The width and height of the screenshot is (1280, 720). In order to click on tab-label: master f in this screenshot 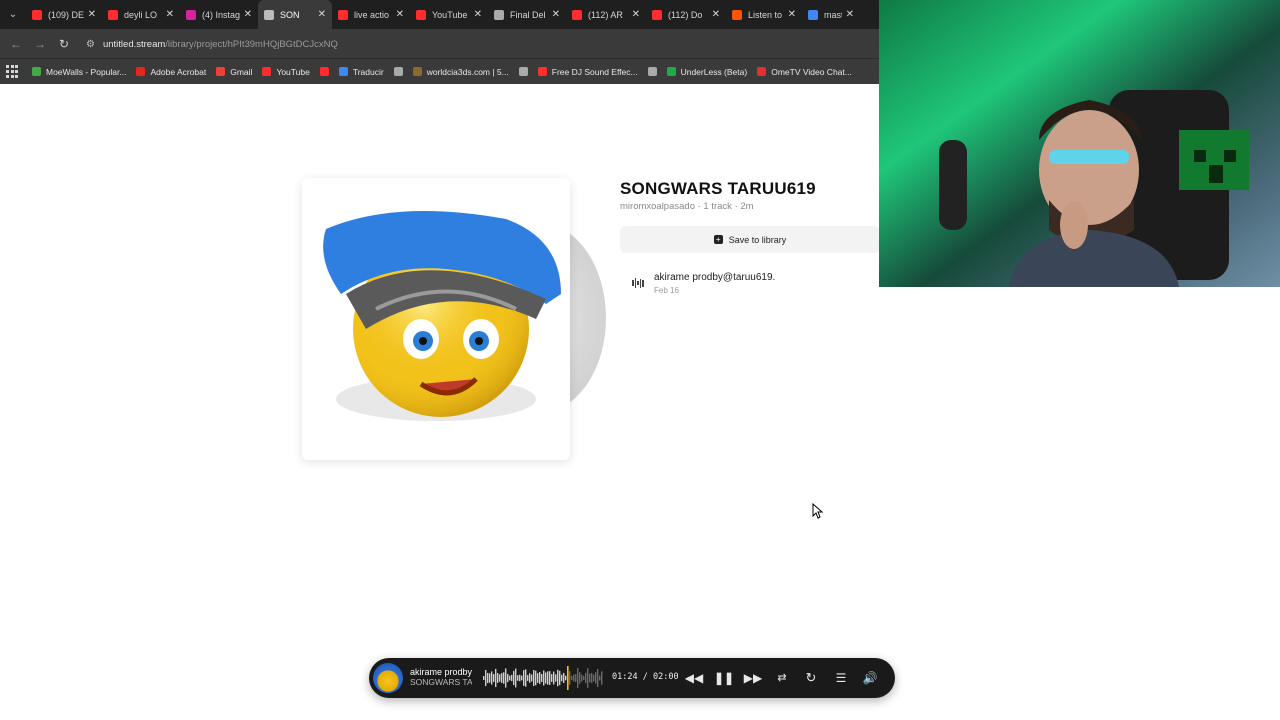, I will do `click(833, 14)`.